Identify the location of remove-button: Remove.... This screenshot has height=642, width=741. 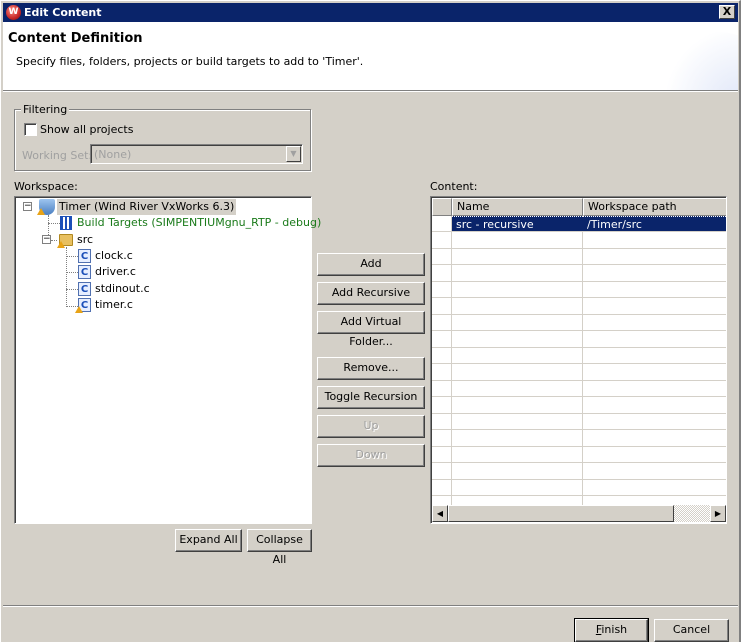
(371, 368).